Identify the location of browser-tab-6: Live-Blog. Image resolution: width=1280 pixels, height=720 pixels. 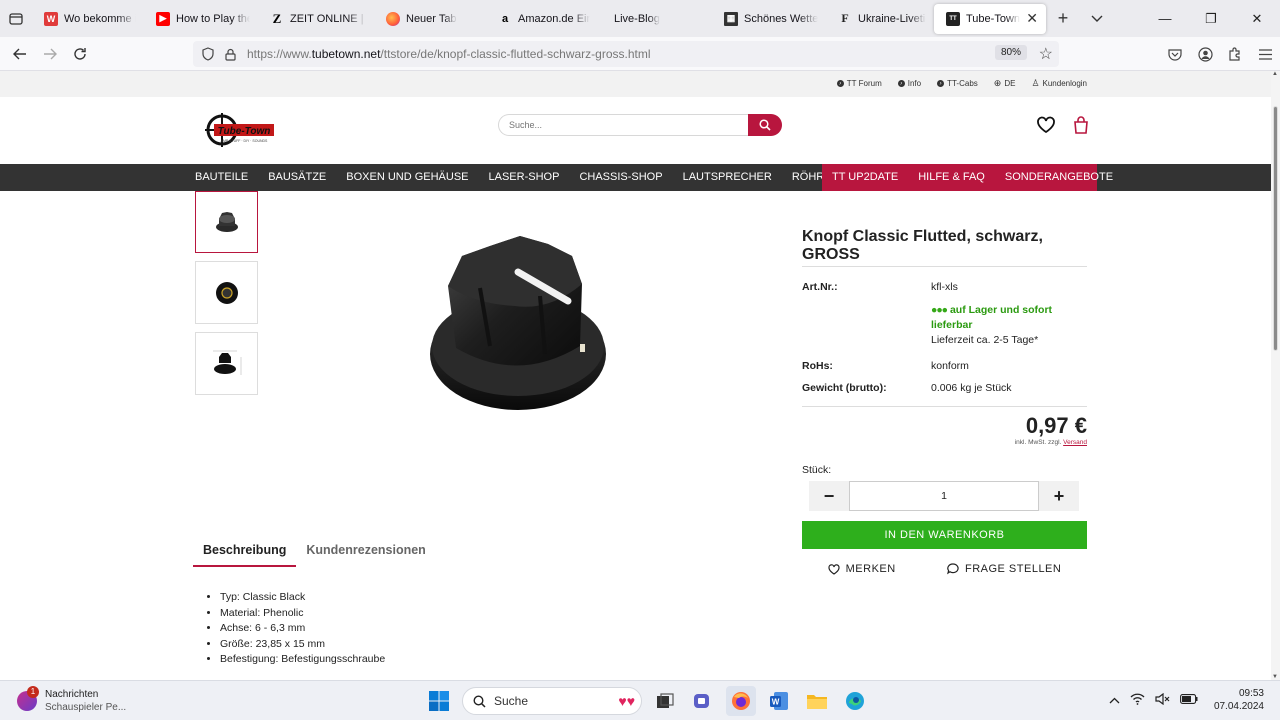
(655, 18).